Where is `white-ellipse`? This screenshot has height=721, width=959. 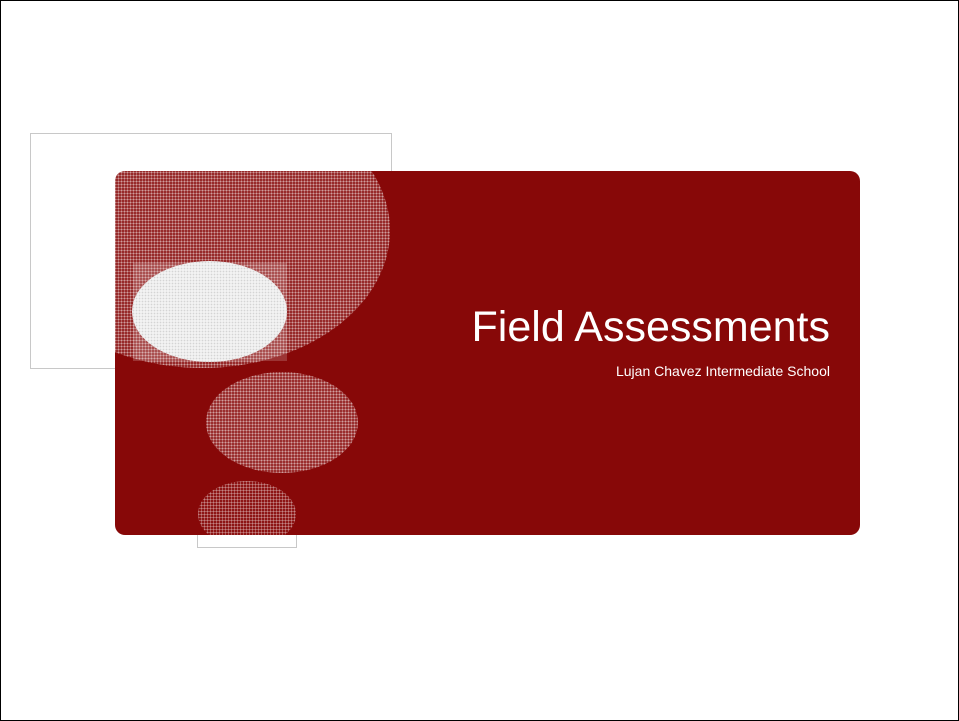 white-ellipse is located at coordinates (209, 311).